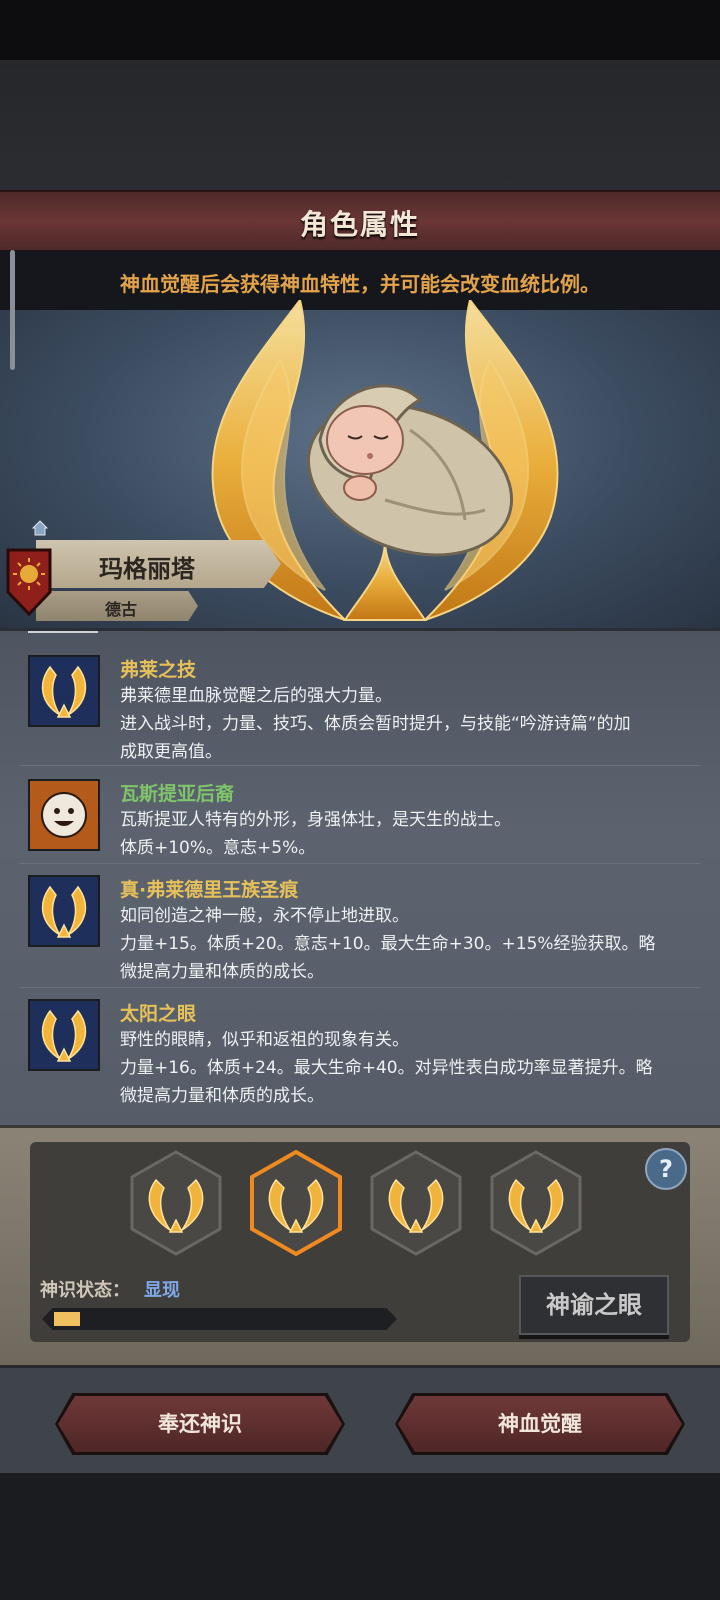  I want to click on smiley-face-icon, so click(64, 815).